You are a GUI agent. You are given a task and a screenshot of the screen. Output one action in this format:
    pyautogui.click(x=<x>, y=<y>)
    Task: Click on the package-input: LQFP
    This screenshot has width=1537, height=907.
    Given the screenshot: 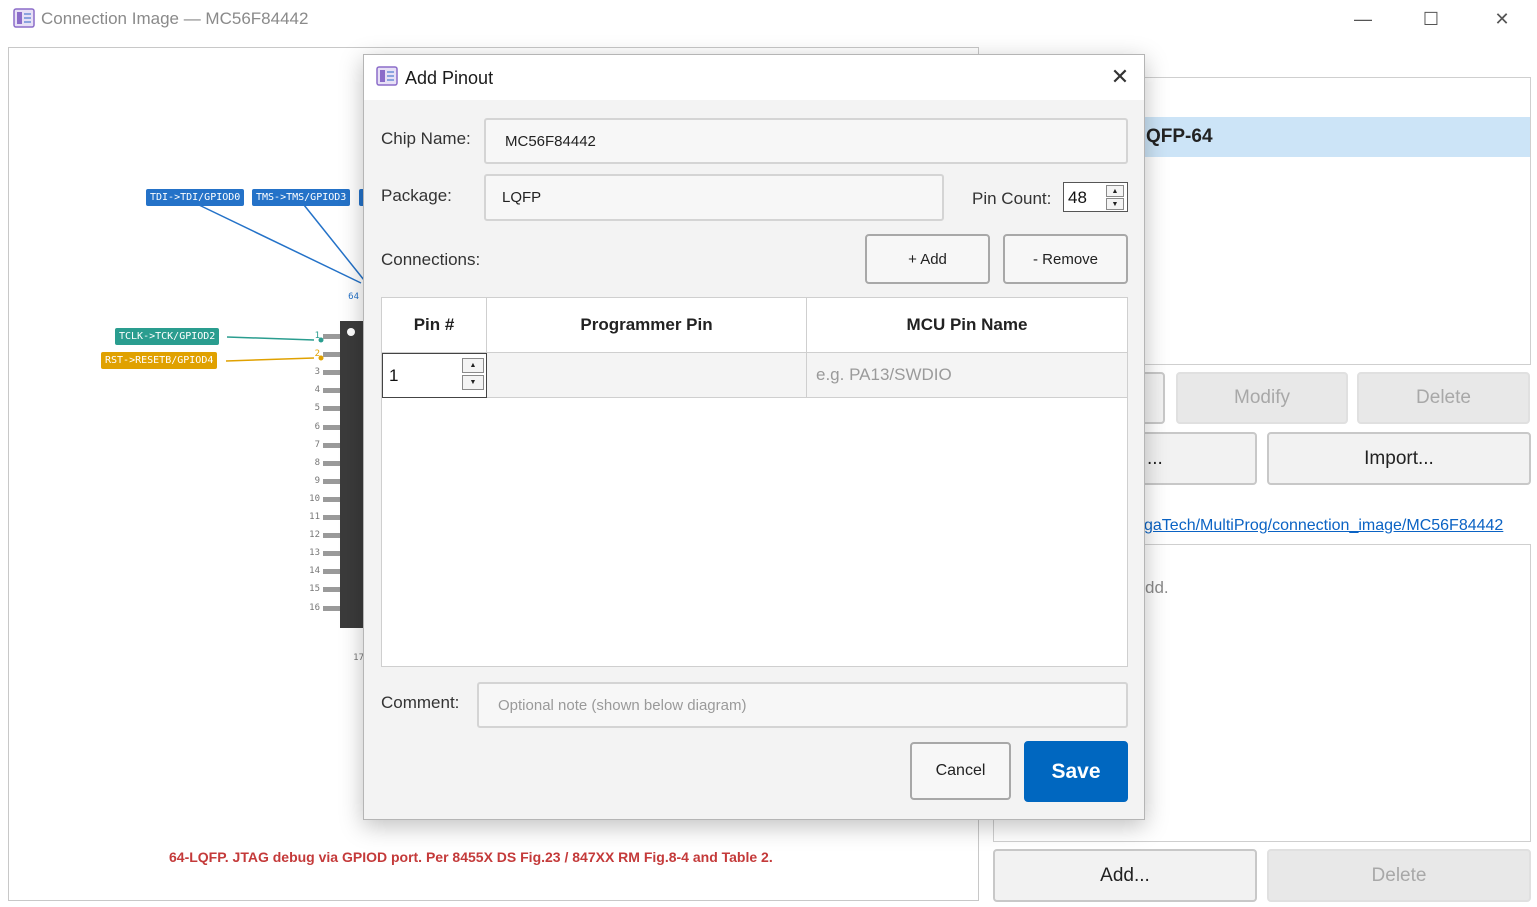 What is the action you would take?
    pyautogui.click(x=714, y=197)
    